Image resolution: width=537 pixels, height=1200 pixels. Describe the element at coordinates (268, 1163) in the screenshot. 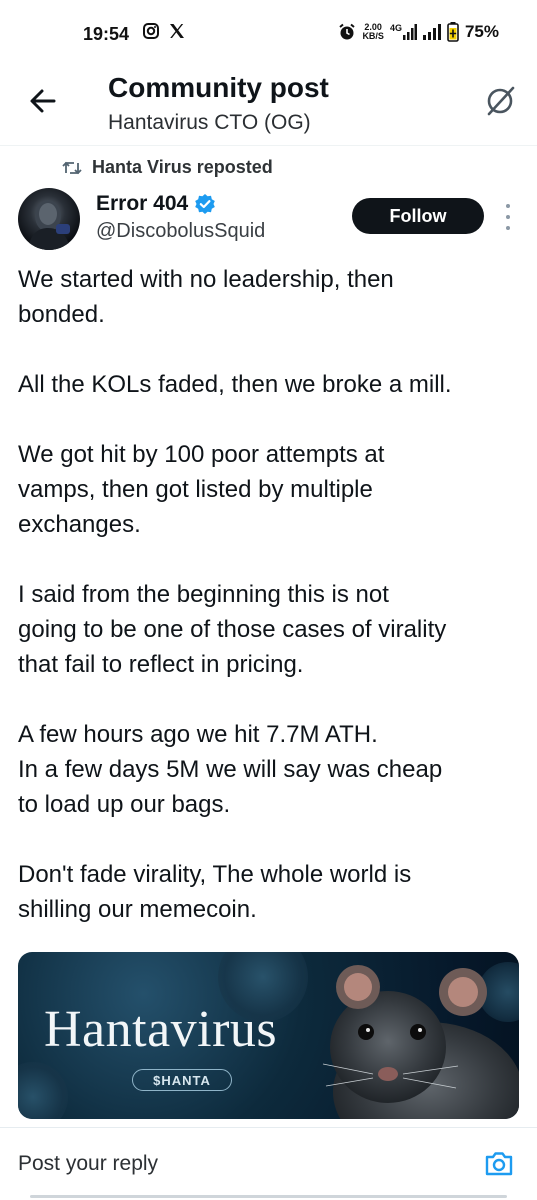

I see `reply-bar: Post your reply` at that location.